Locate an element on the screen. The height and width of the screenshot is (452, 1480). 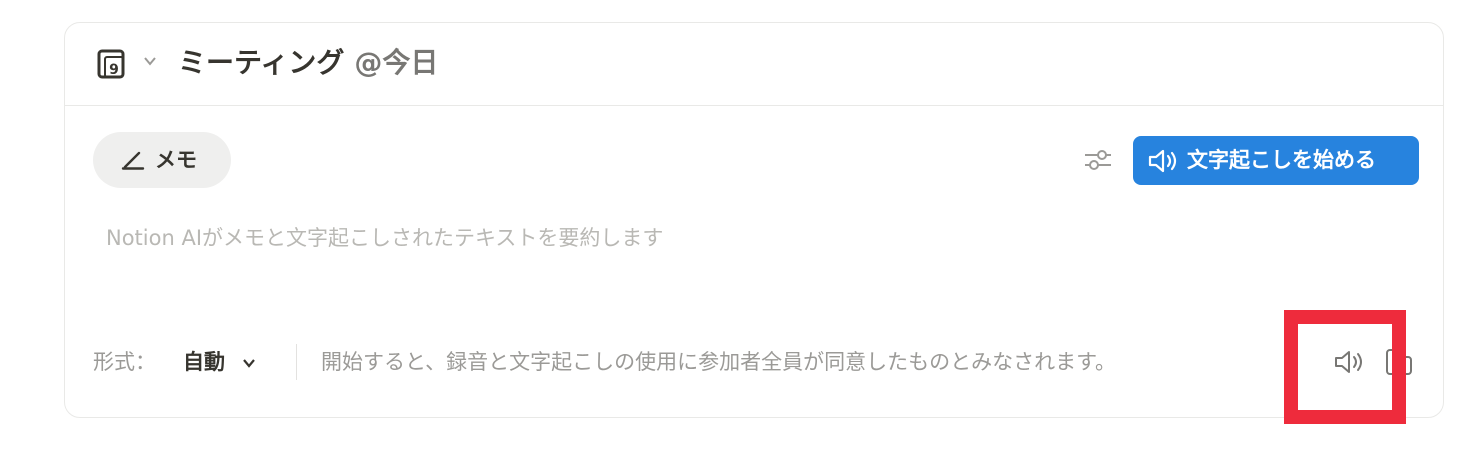
speaker-icon is located at coordinates (1162, 161).